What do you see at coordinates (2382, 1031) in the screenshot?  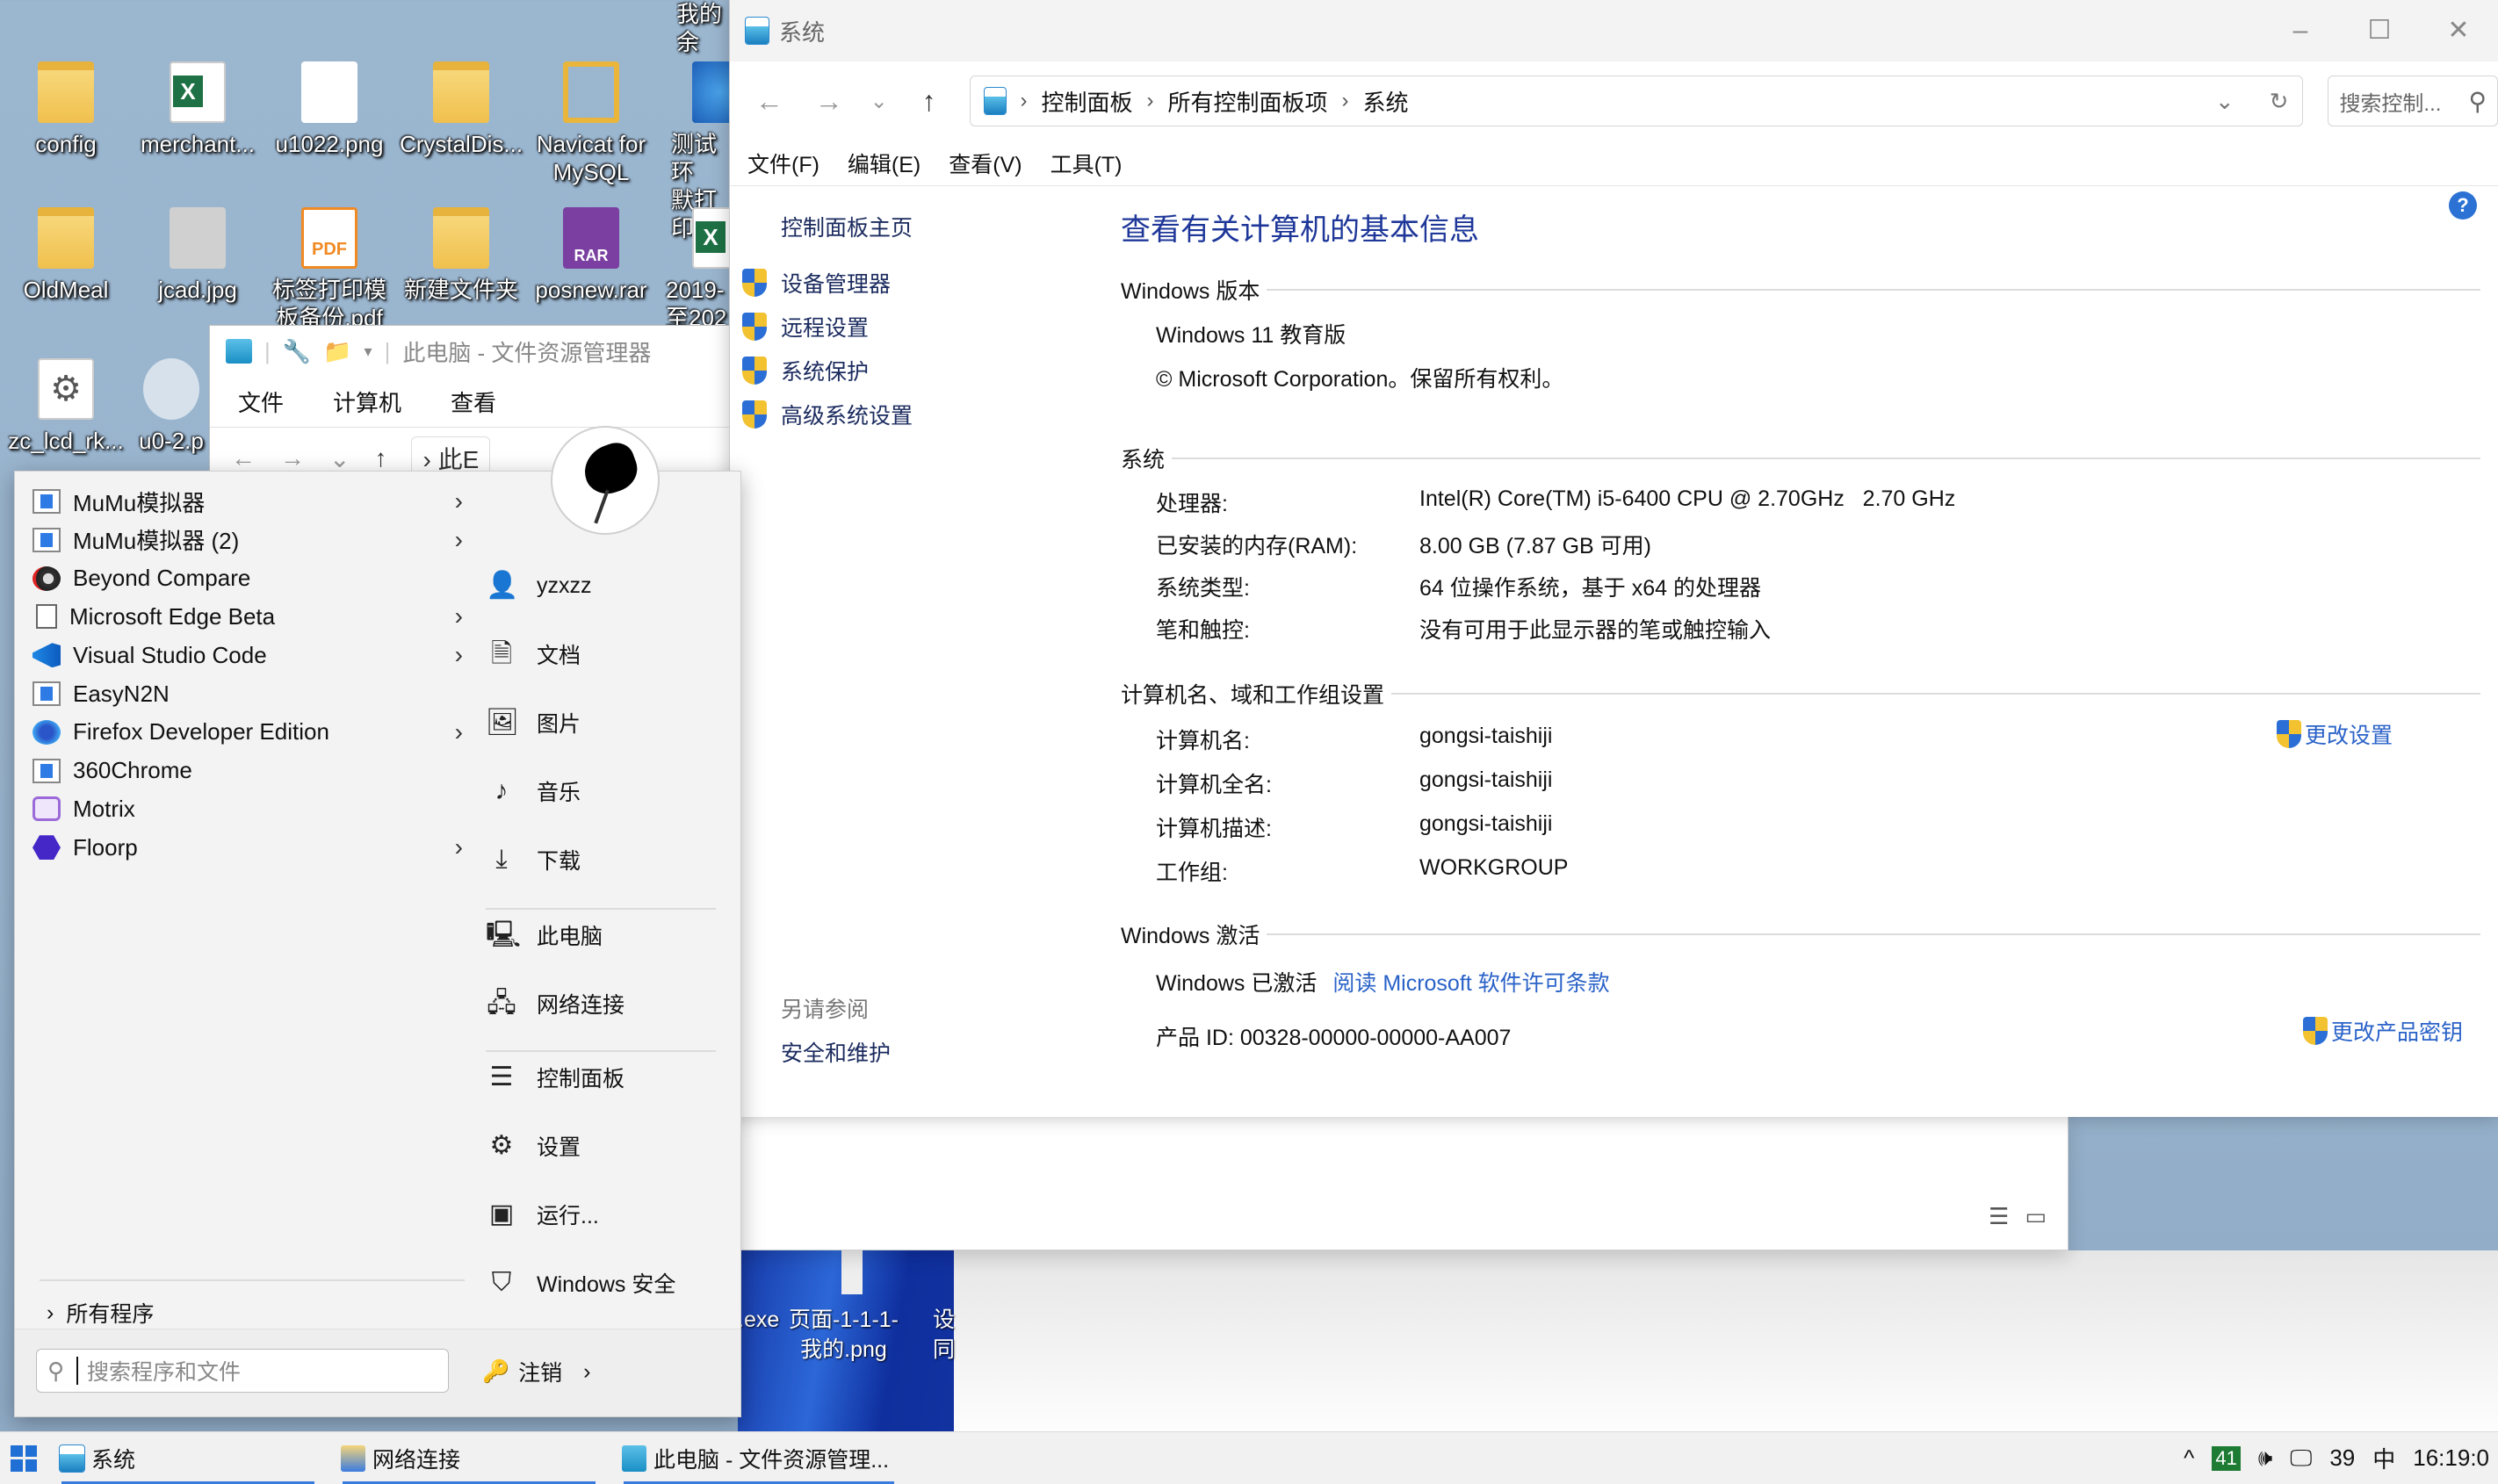 I see `change-product-key-link: 更改产品密钥` at bounding box center [2382, 1031].